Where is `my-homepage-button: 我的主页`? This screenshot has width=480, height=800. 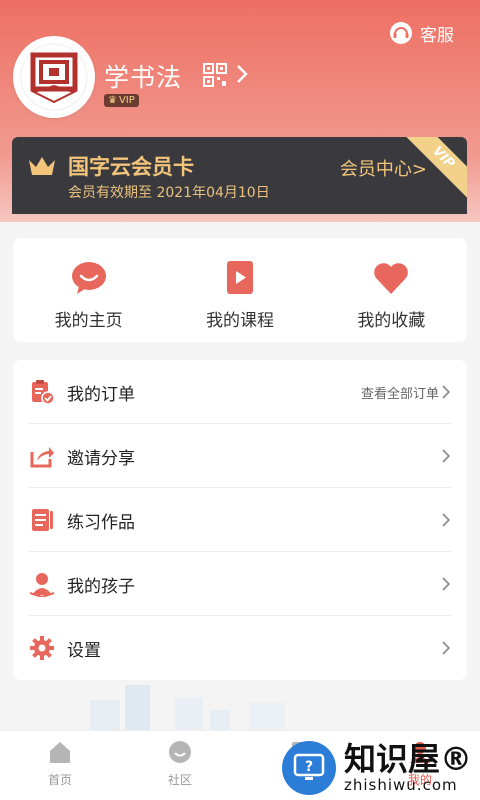 my-homepage-button: 我的主页 is located at coordinates (89, 290).